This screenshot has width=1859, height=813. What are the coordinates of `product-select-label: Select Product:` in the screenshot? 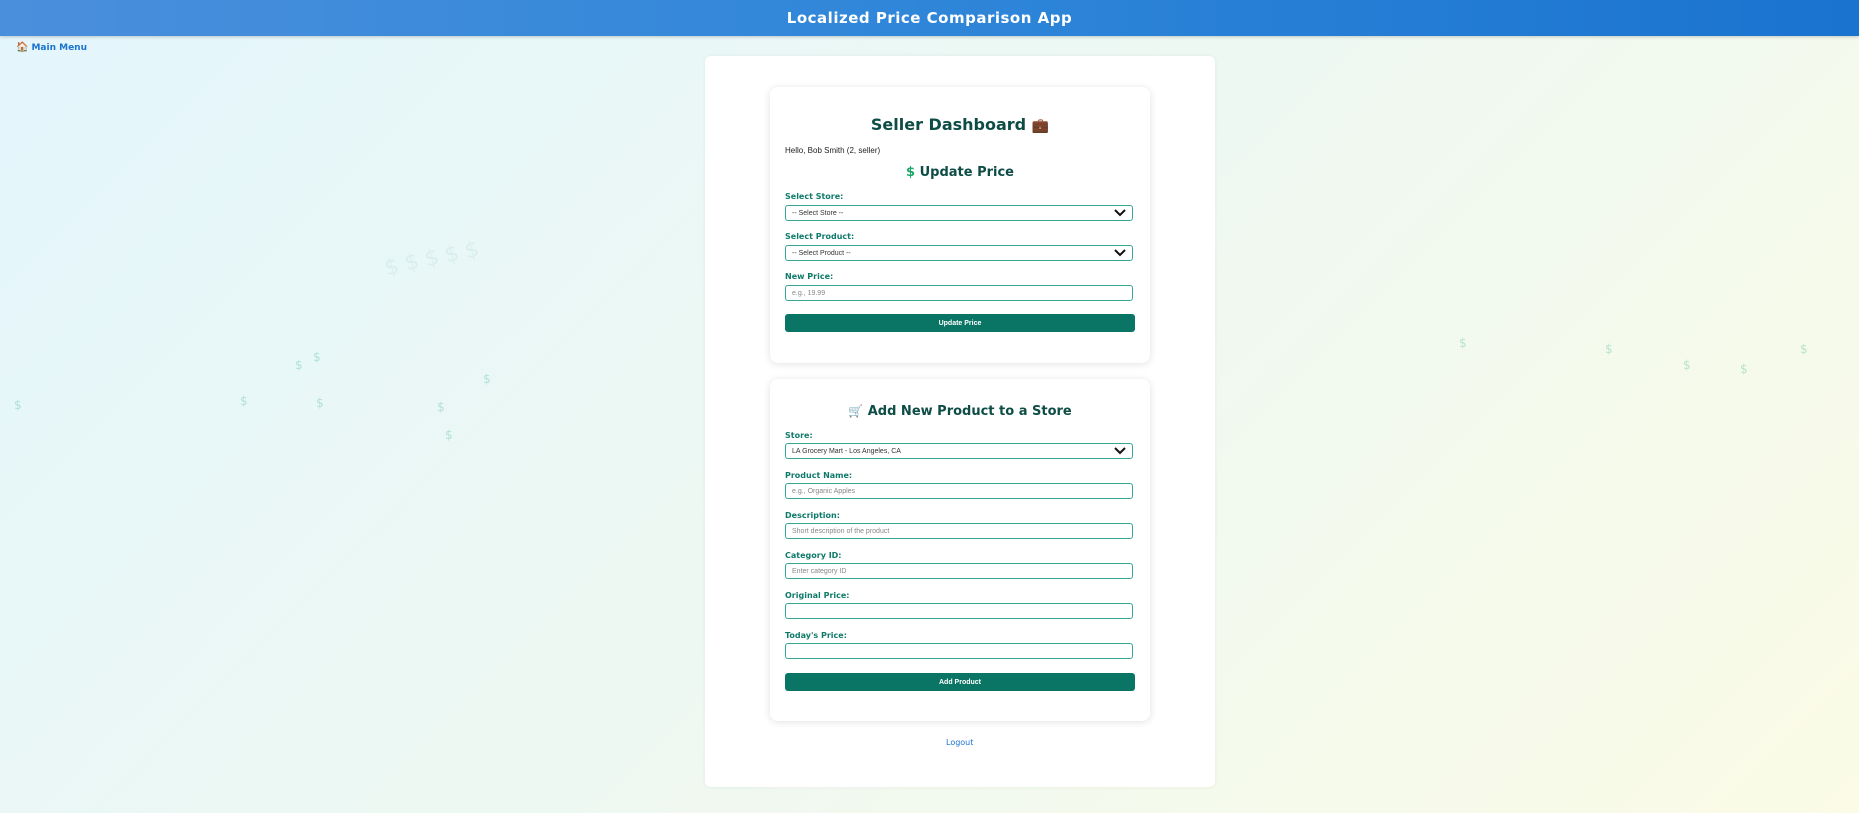 It's located at (820, 236).